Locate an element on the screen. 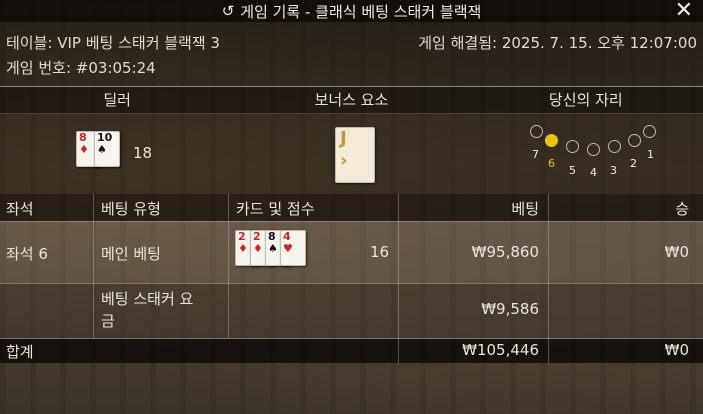 The height and width of the screenshot is (414, 703). total-bet: ₩105,446 is located at coordinates (500, 350).